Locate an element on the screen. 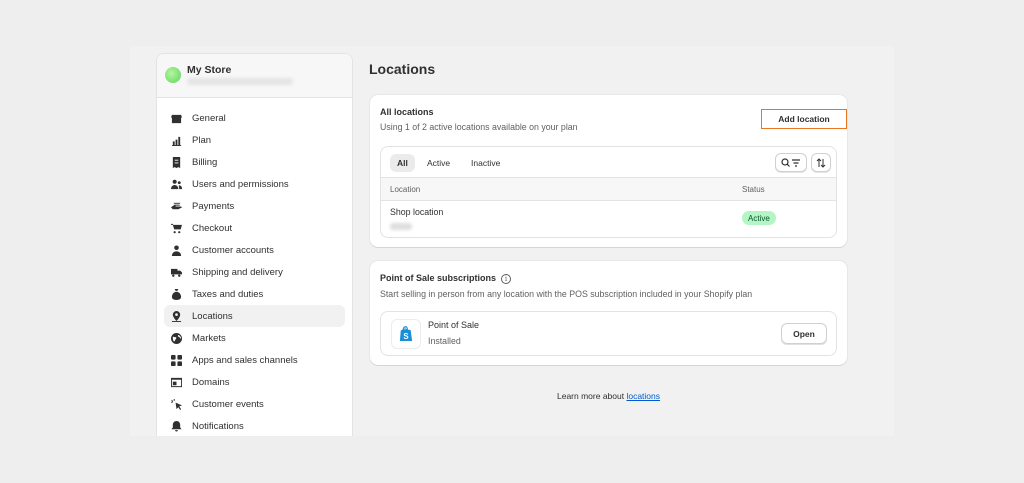 The height and width of the screenshot is (483, 1024). sidebar-item-shipping: Shipping and delivery is located at coordinates (254, 272).